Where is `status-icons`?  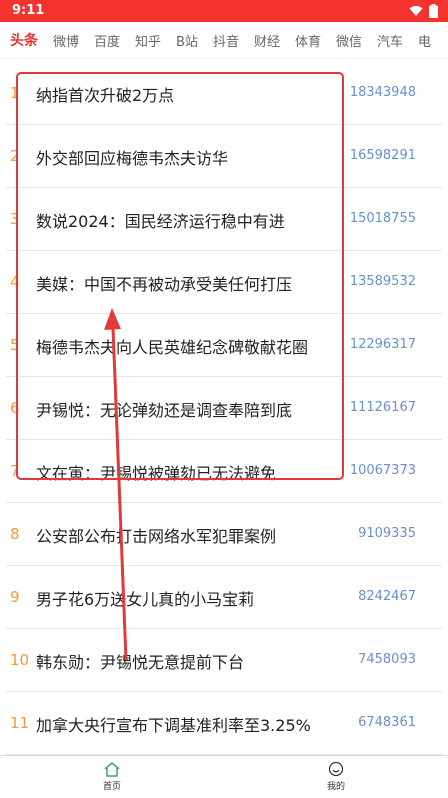
status-icons is located at coordinates (423, 11).